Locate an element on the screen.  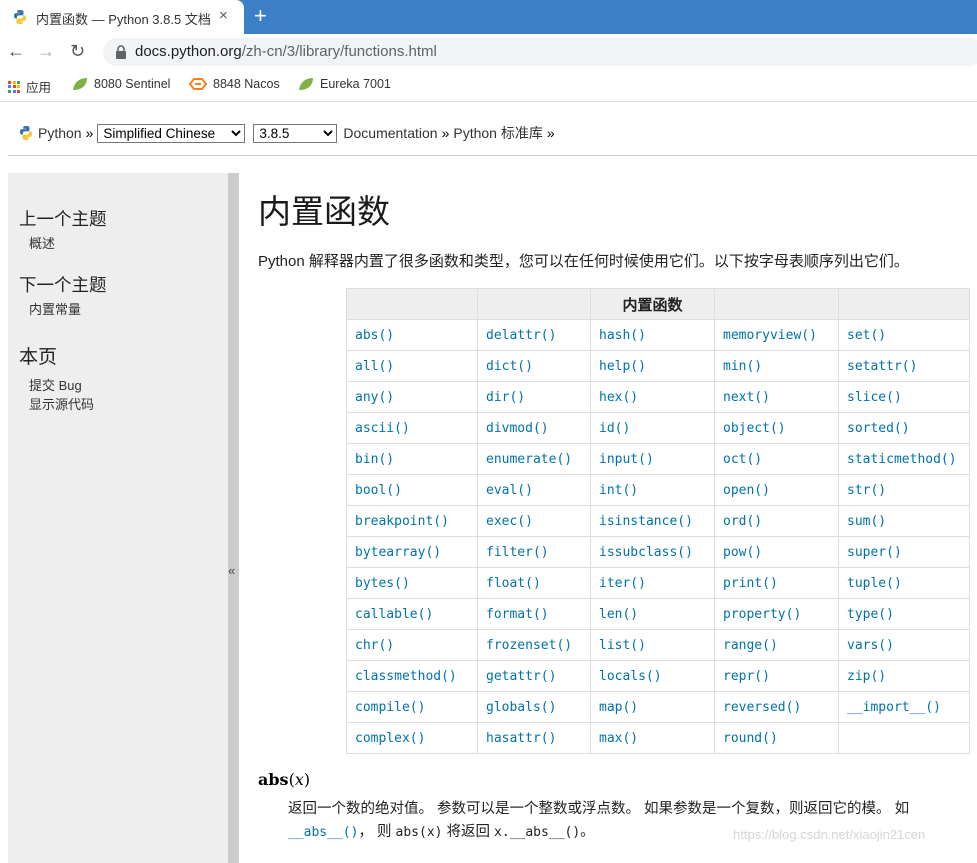
function-link: int() is located at coordinates (652, 490).